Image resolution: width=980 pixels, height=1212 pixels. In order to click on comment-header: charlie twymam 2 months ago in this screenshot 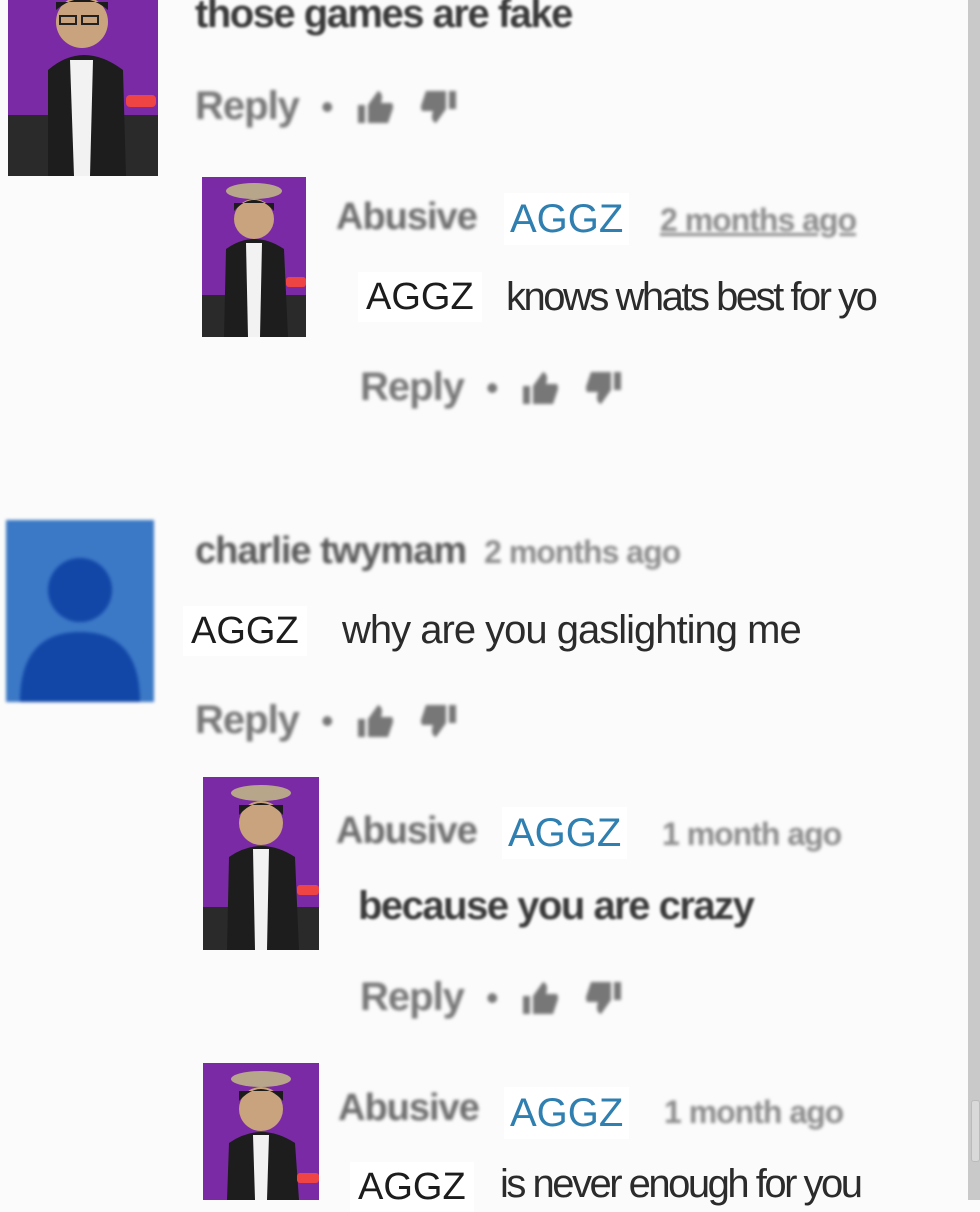, I will do `click(438, 551)`.